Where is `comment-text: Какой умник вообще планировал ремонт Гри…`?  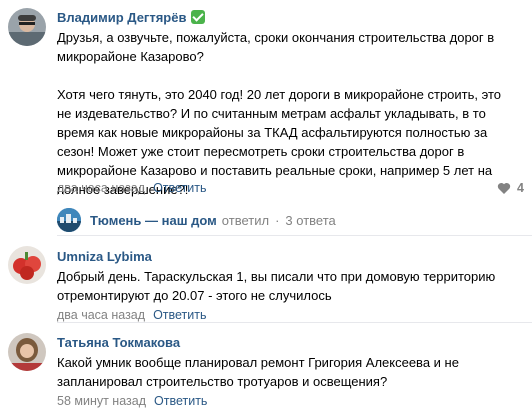 comment-text: Какой умник вообще планировал ремонт Гри… is located at coordinates (258, 372).